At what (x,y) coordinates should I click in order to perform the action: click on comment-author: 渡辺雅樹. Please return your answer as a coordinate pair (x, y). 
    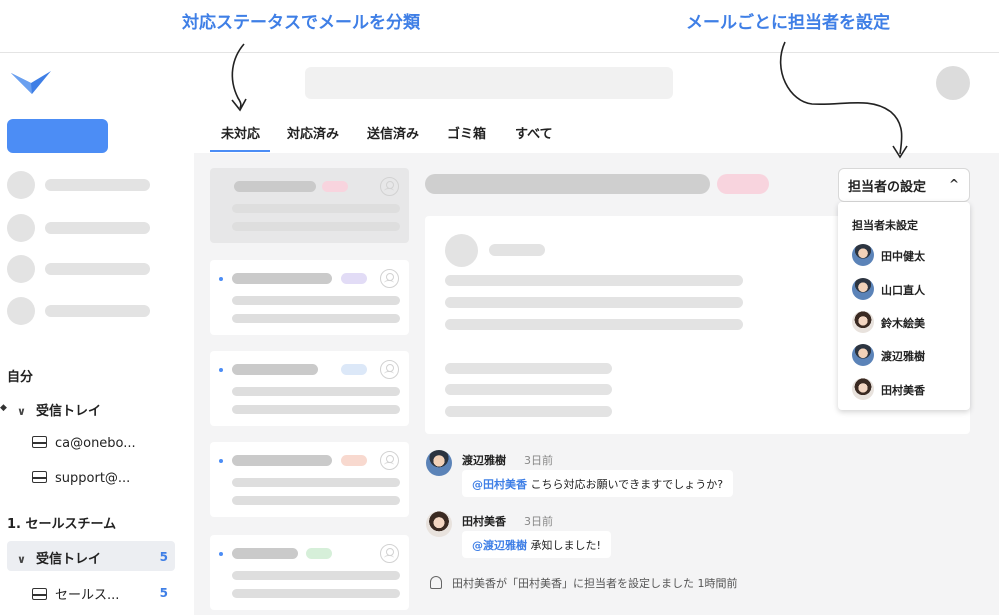
    Looking at the image, I should click on (484, 460).